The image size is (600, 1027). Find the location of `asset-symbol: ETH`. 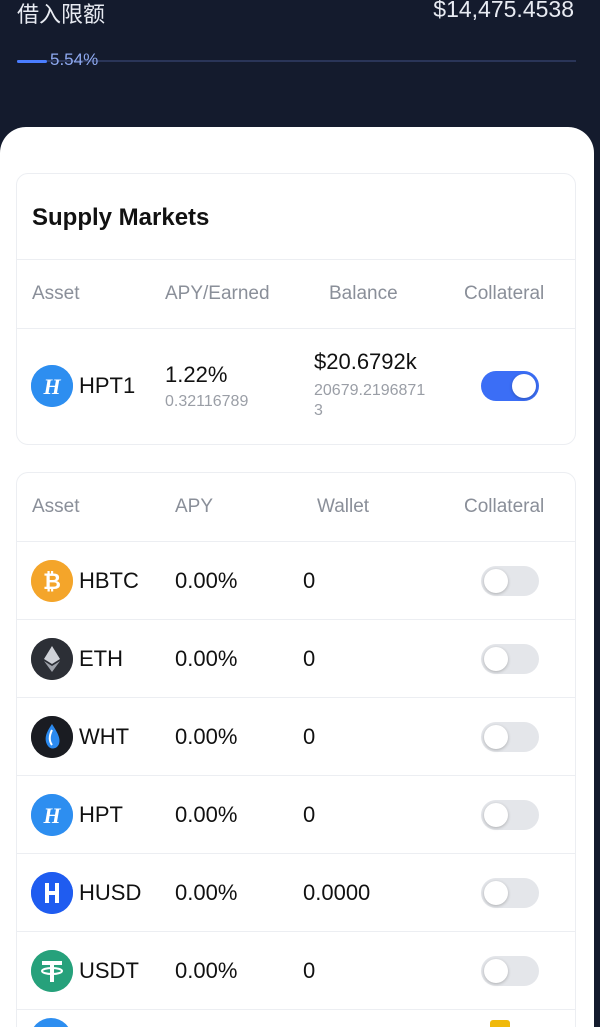

asset-symbol: ETH is located at coordinates (101, 658).